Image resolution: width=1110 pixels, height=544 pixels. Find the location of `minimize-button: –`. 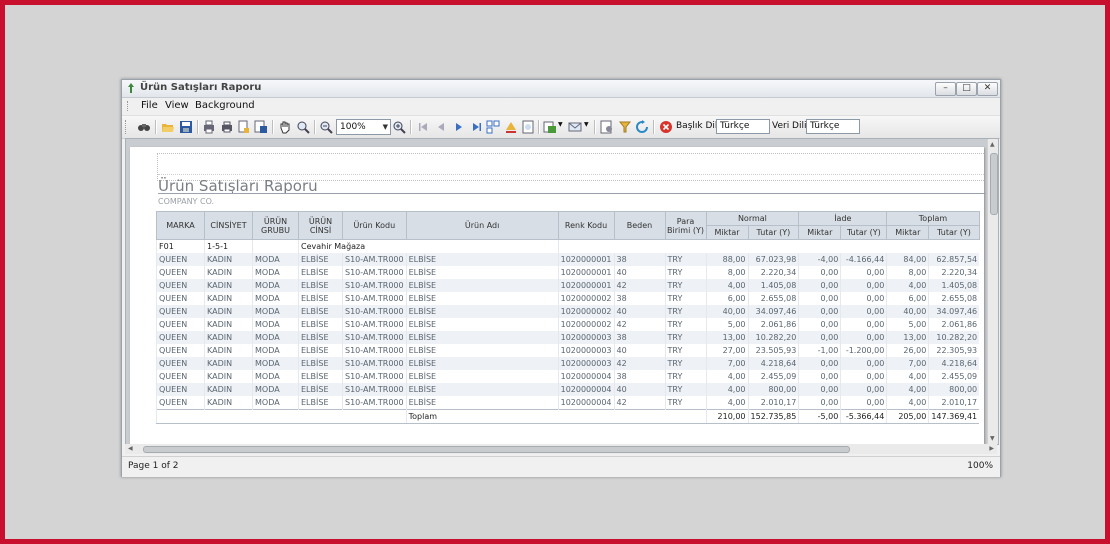

minimize-button: – is located at coordinates (945, 89).